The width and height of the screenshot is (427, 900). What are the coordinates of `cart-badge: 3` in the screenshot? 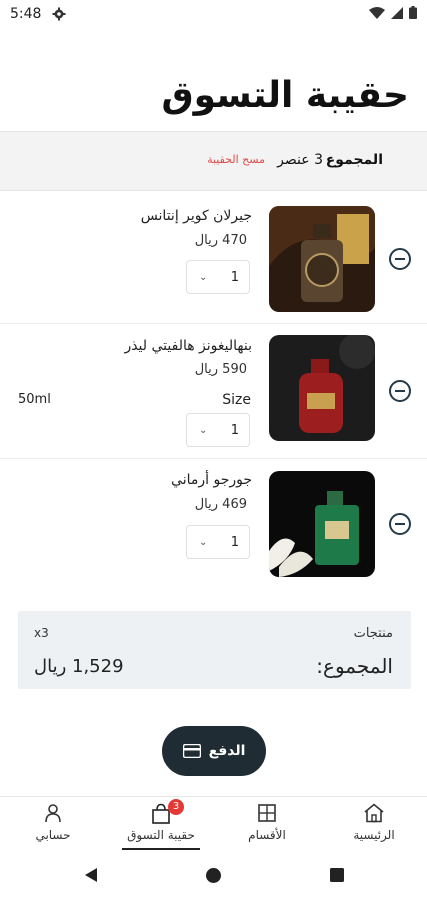 It's located at (176, 807).